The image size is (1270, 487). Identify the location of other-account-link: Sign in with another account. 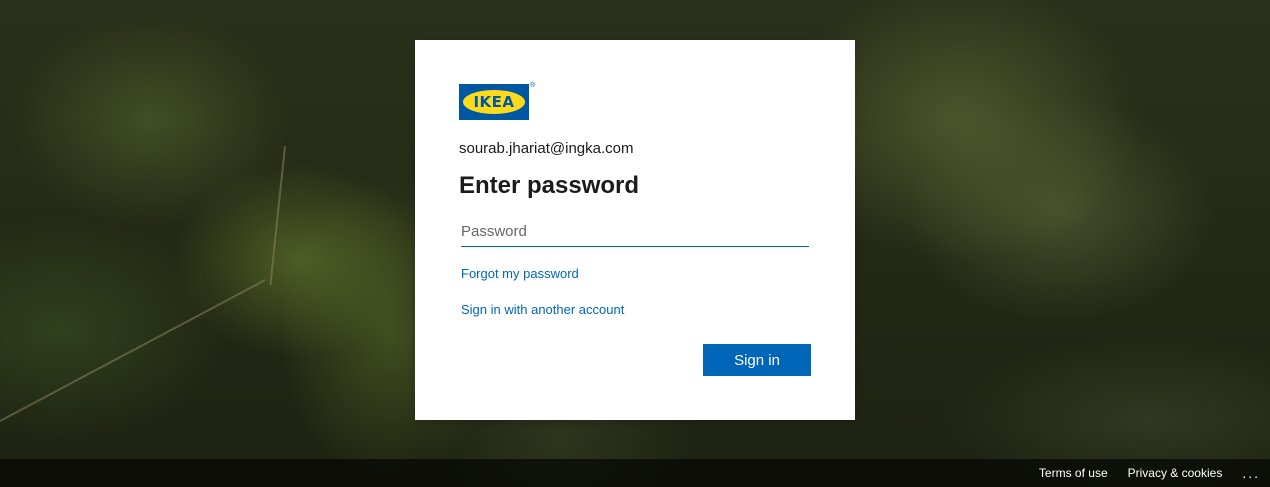
(542, 309).